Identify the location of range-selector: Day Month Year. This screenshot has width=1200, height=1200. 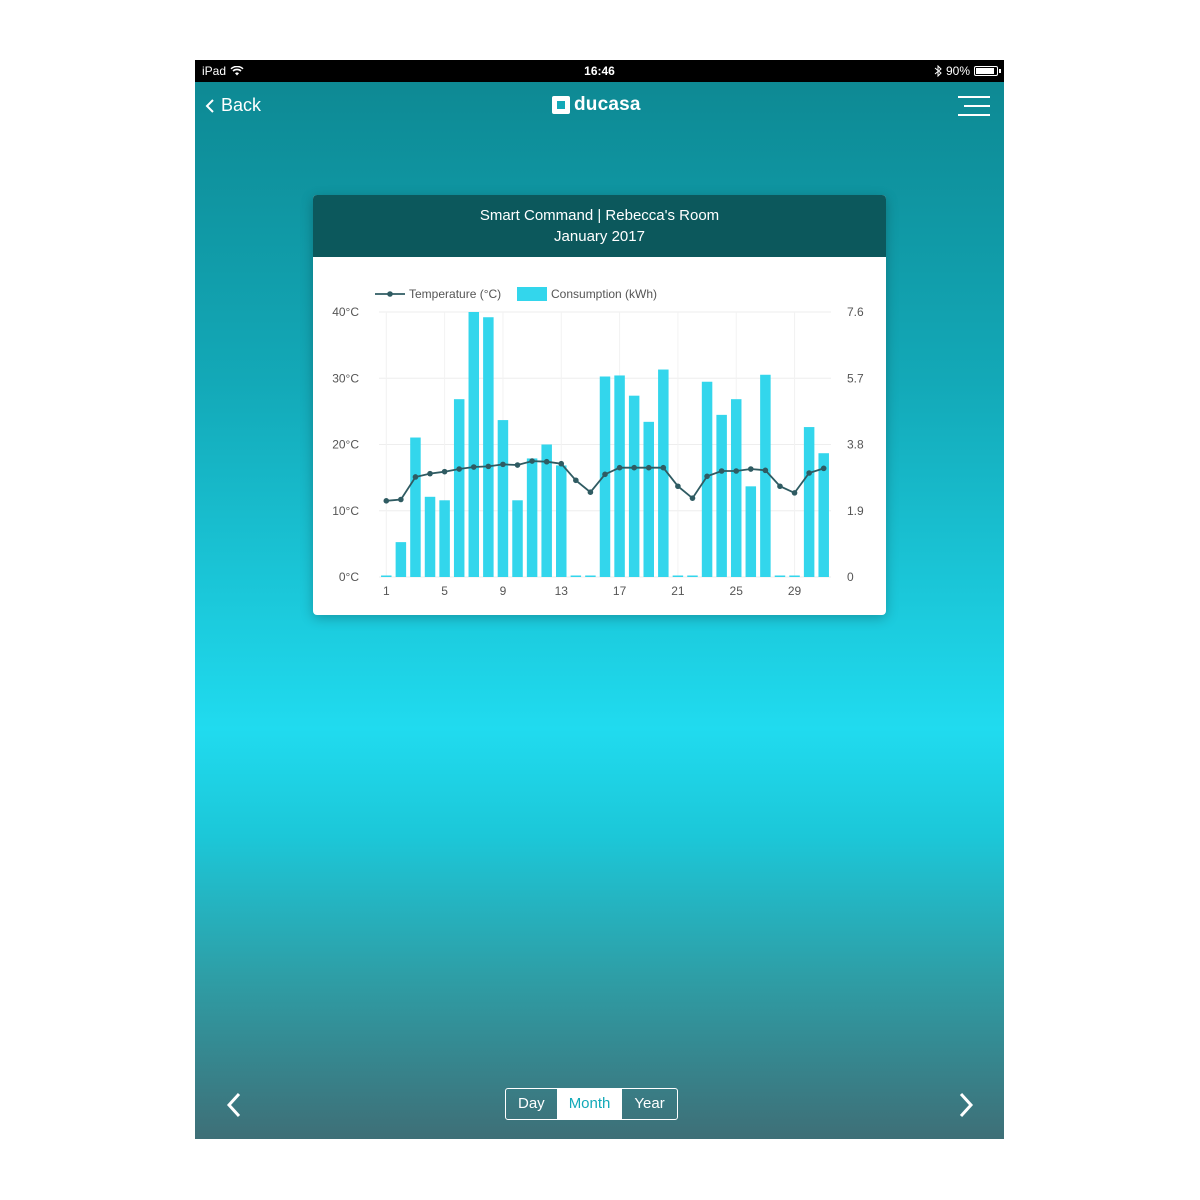
(591, 1104).